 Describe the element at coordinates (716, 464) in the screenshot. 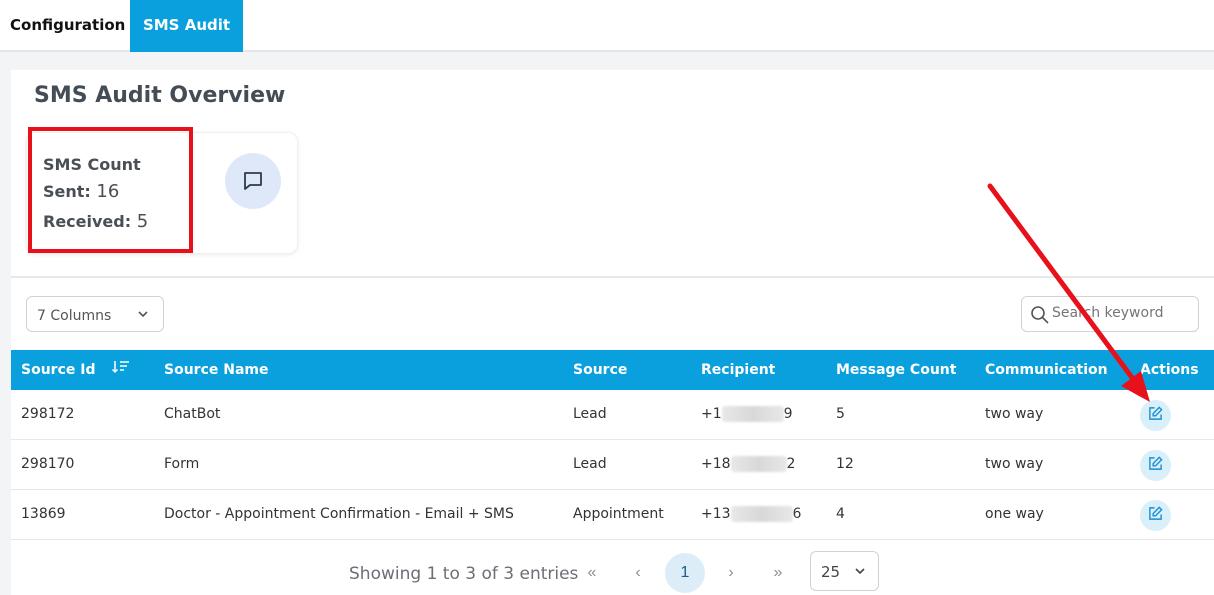

I see `recipient-prefix: +18` at that location.